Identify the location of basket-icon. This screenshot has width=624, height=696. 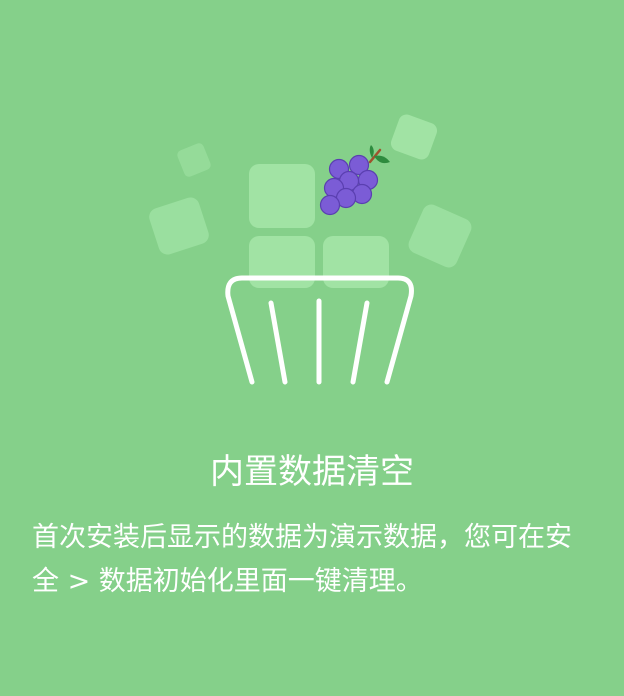
(319, 330).